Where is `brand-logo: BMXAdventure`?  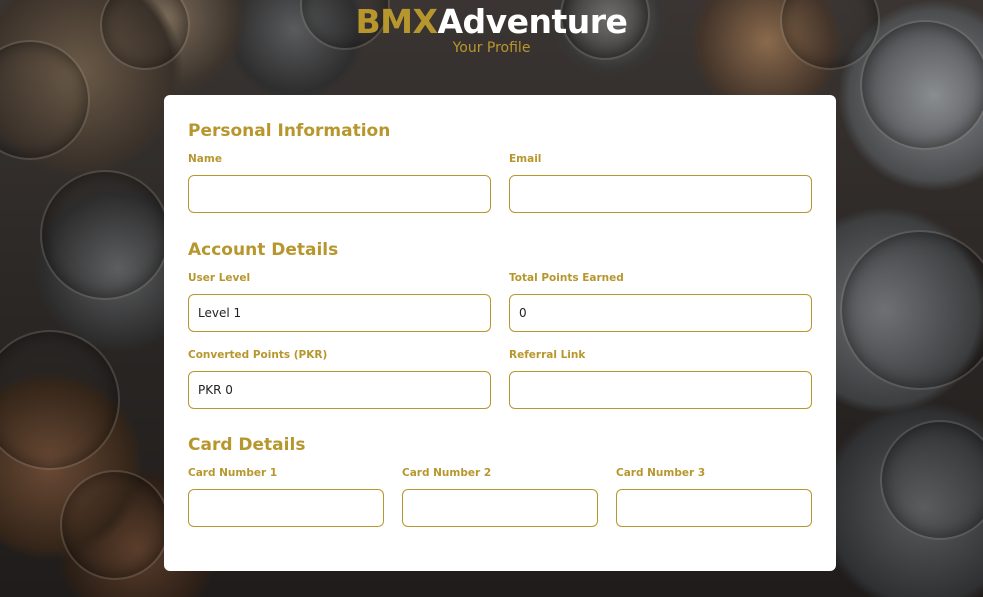 brand-logo: BMXAdventure is located at coordinates (491, 22).